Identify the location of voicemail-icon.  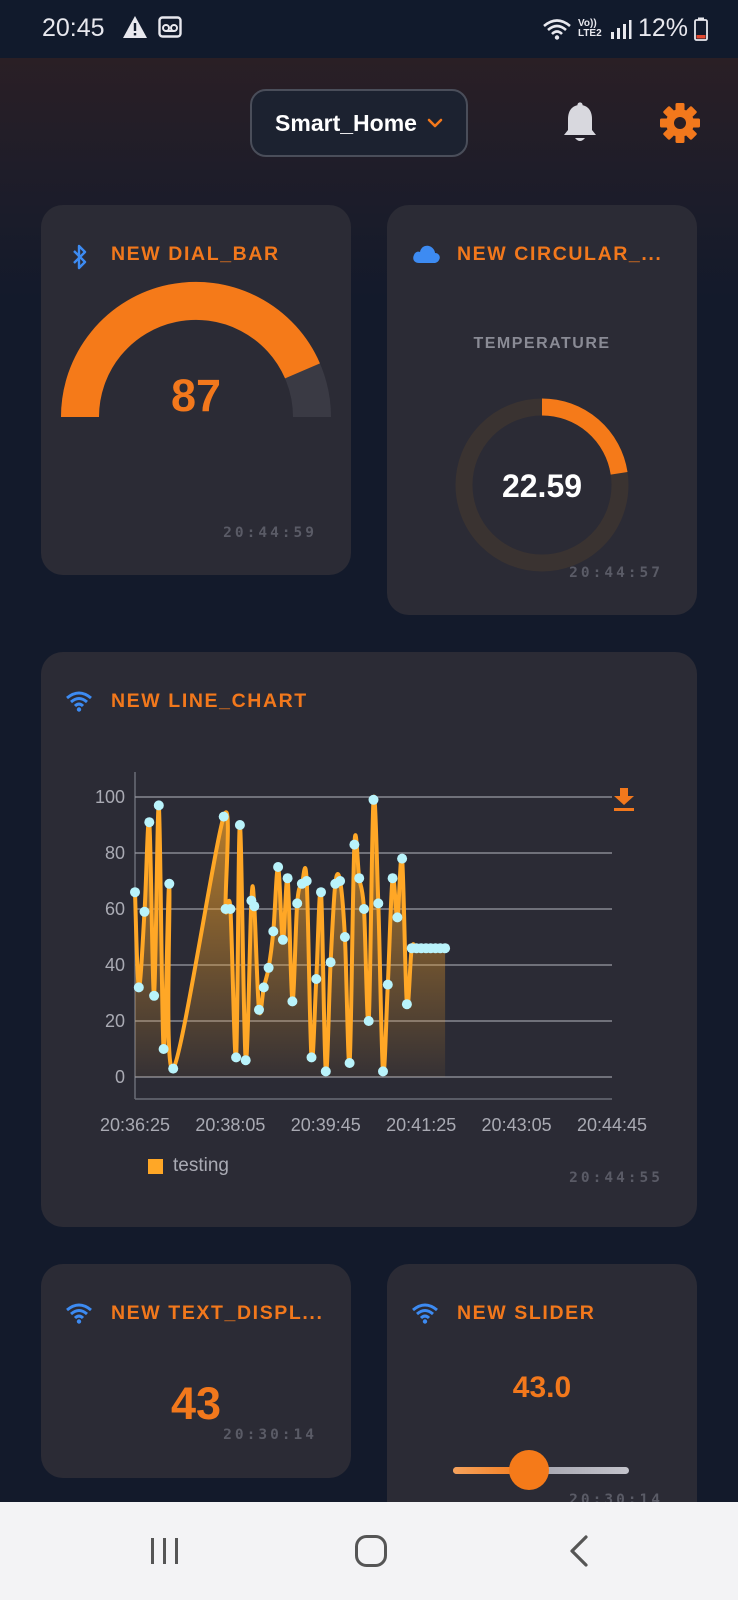
(170, 27).